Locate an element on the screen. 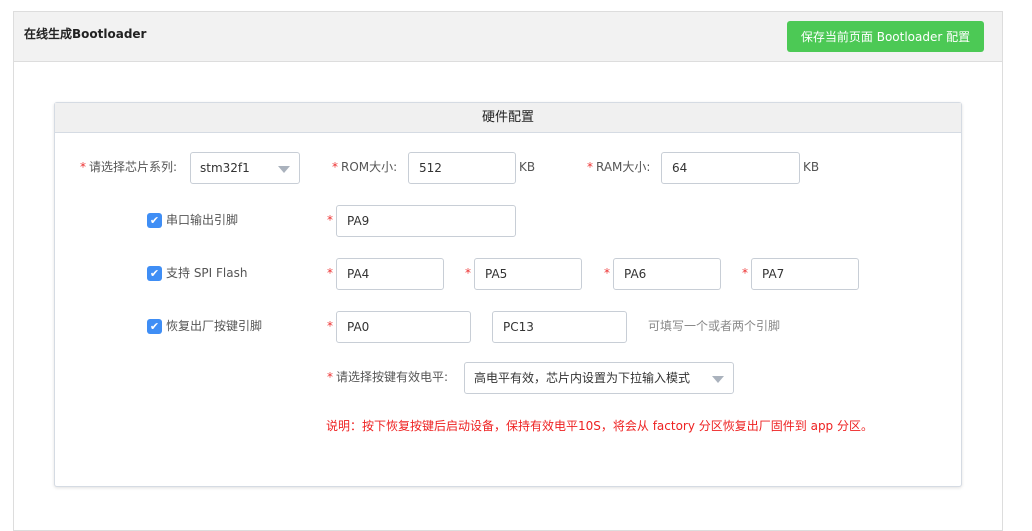 The image size is (1032, 531). chip-series-label: * 请选择芯片系列: is located at coordinates (128, 167).